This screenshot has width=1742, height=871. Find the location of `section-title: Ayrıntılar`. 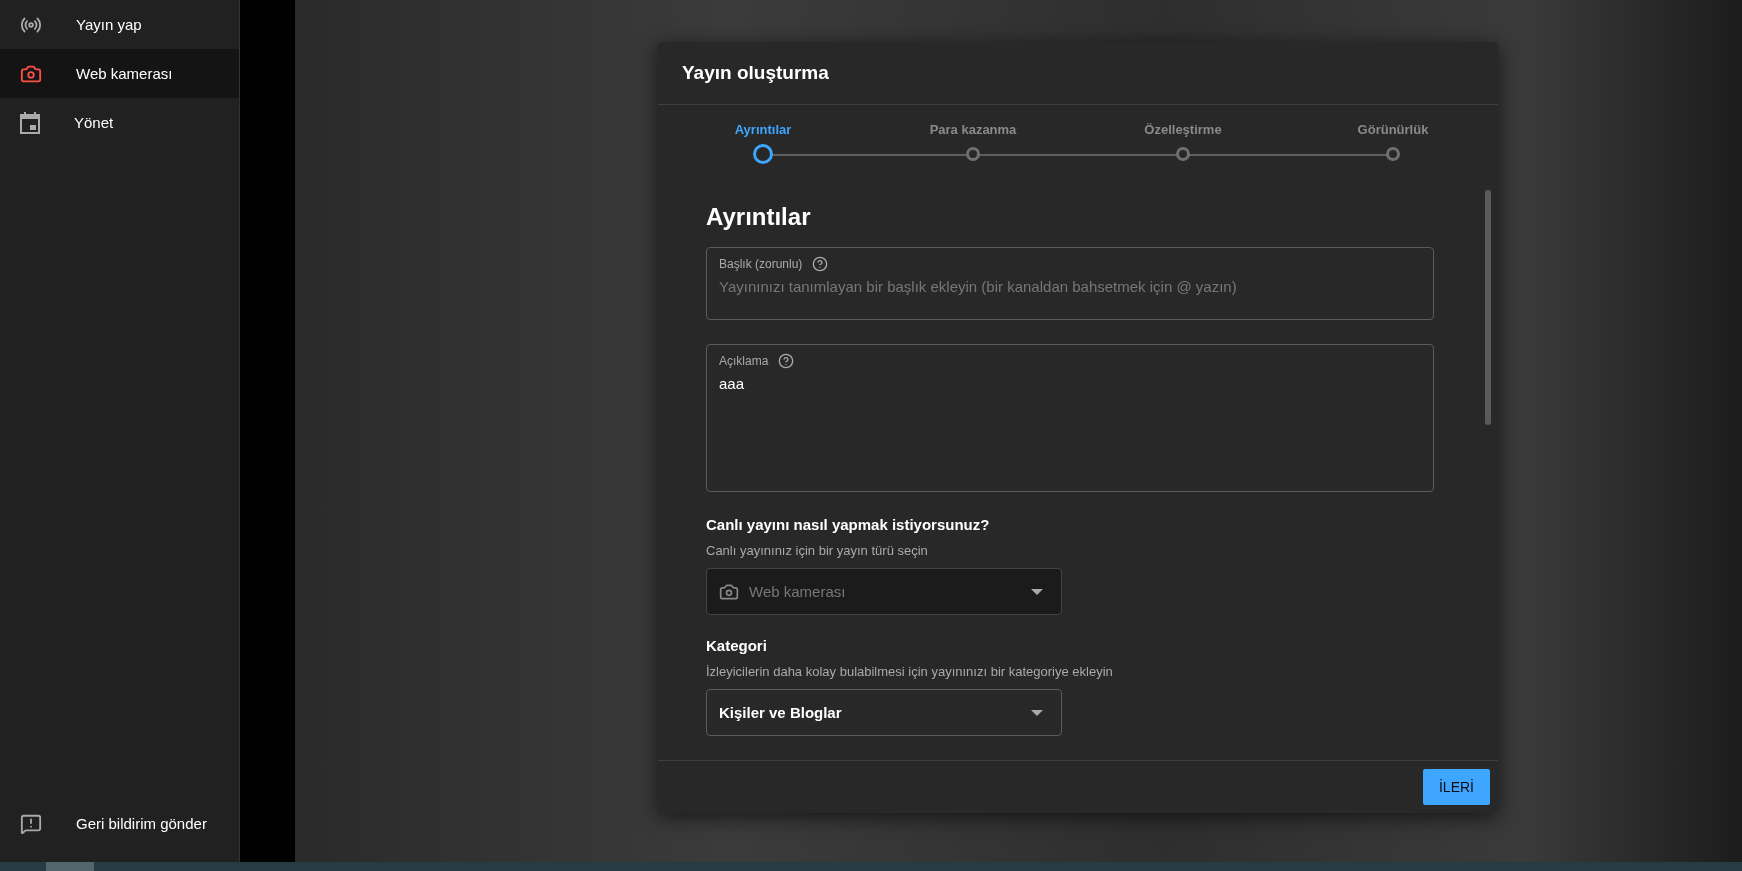

section-title: Ayrıntılar is located at coordinates (759, 217).